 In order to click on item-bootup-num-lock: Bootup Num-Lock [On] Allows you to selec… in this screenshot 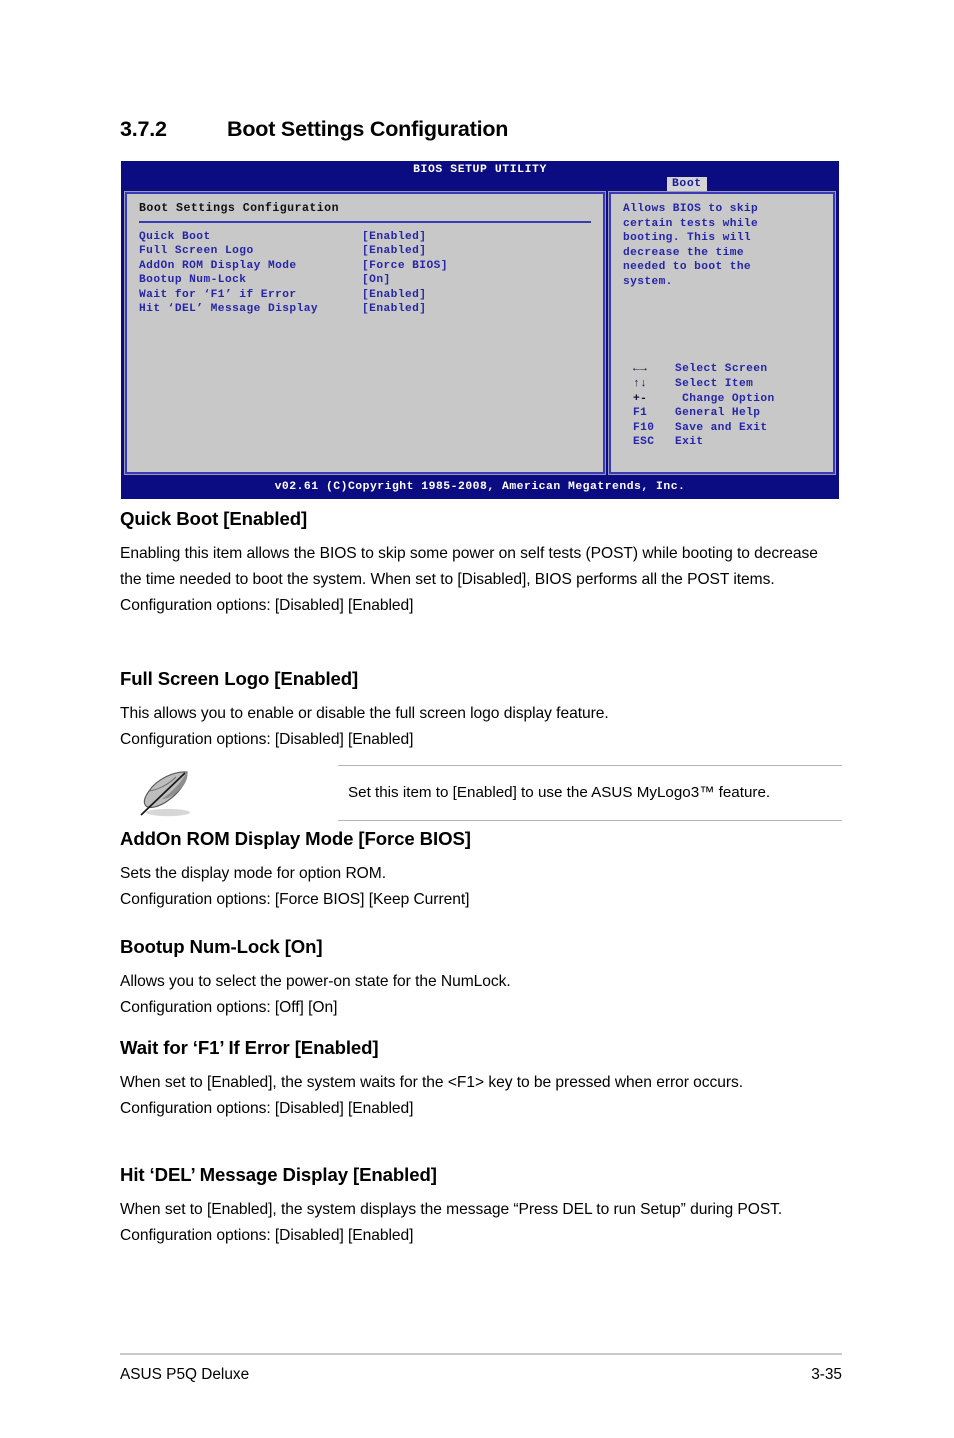, I will do `click(481, 978)`.